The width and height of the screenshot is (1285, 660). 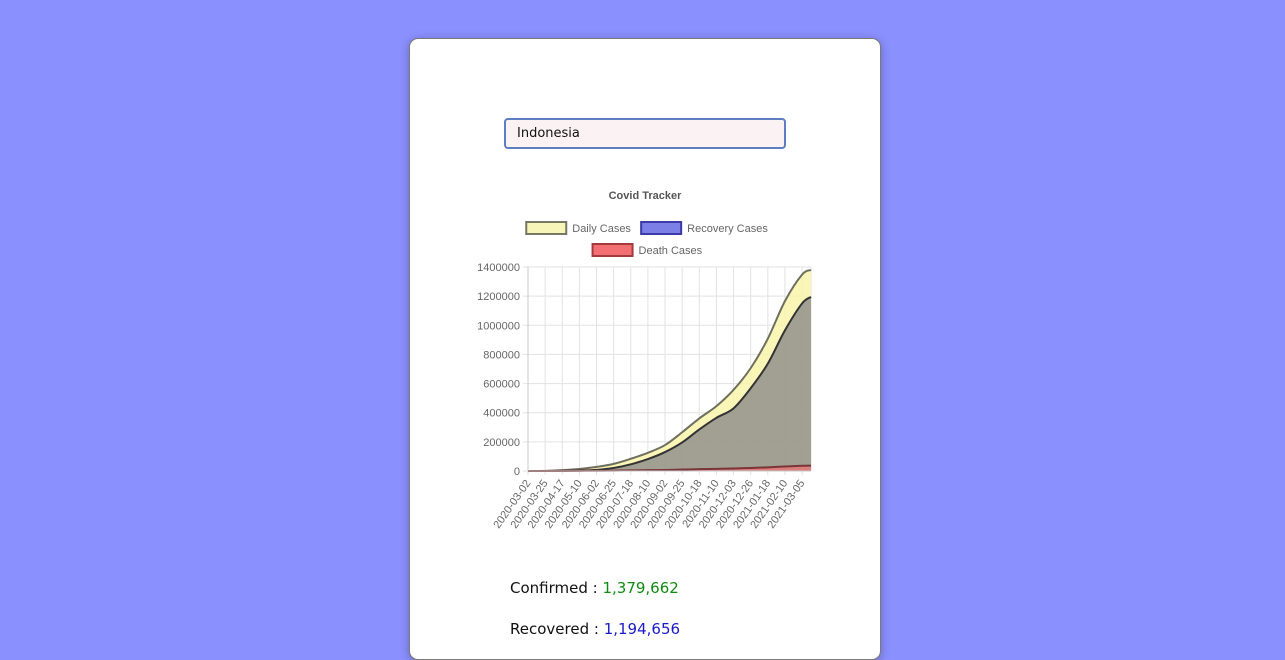 What do you see at coordinates (501, 355) in the screenshot?
I see `y-tick-label: 800000` at bounding box center [501, 355].